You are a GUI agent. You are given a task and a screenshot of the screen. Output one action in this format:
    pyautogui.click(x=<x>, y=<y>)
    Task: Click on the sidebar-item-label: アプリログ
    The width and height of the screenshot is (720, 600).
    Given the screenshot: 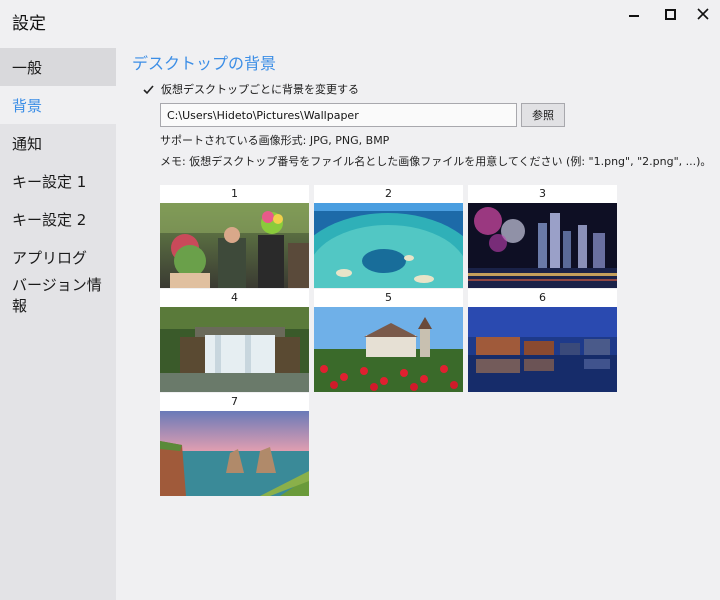 What is the action you would take?
    pyautogui.click(x=50, y=257)
    